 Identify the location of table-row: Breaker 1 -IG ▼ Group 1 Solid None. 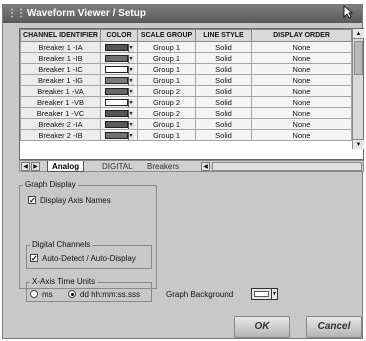
(186, 80).